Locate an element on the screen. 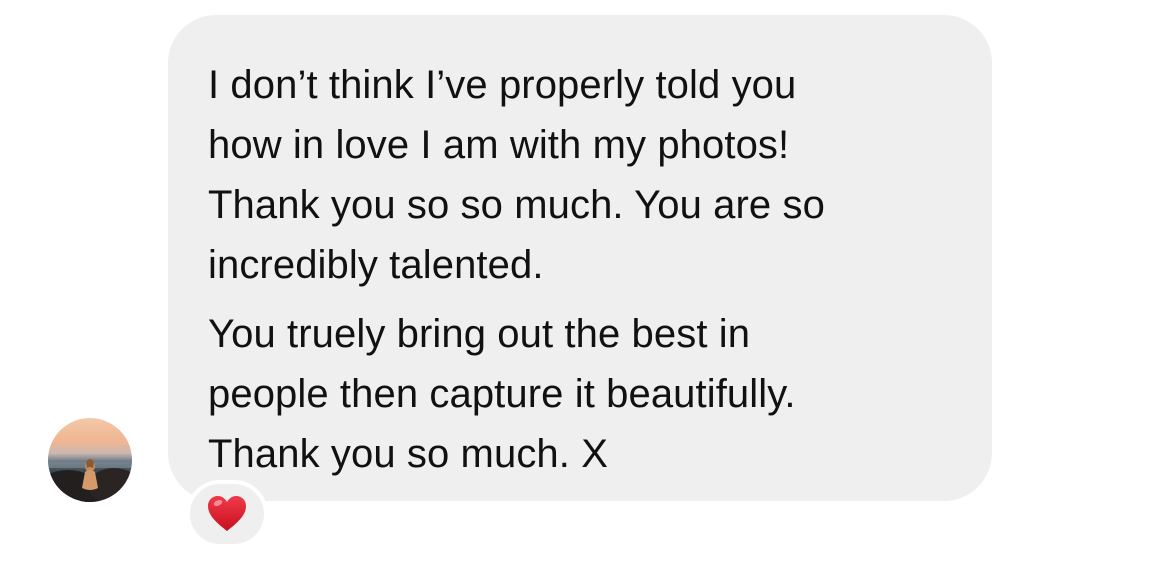 The width and height of the screenshot is (1170, 569). message-line: Thank you so so much. You are so is located at coordinates (516, 205).